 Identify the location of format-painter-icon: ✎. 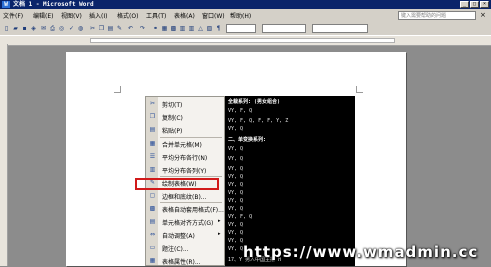
(119, 28).